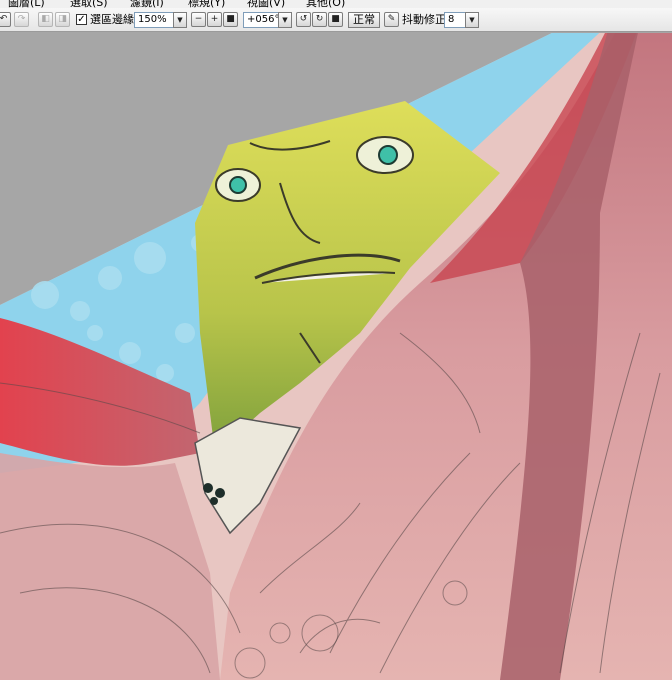 This screenshot has width=672, height=680. I want to click on menu-ruler: 標規(Y), so click(206, 4).